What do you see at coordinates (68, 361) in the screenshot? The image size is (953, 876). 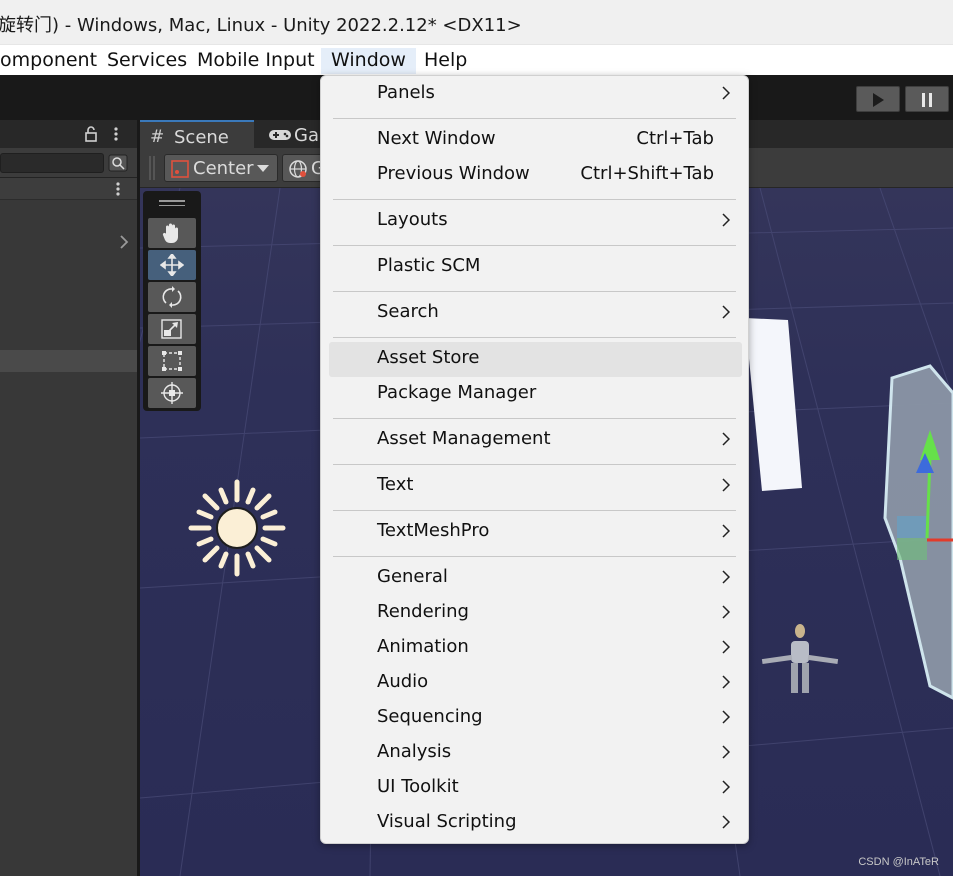 I see `hierarchy-selected-row` at bounding box center [68, 361].